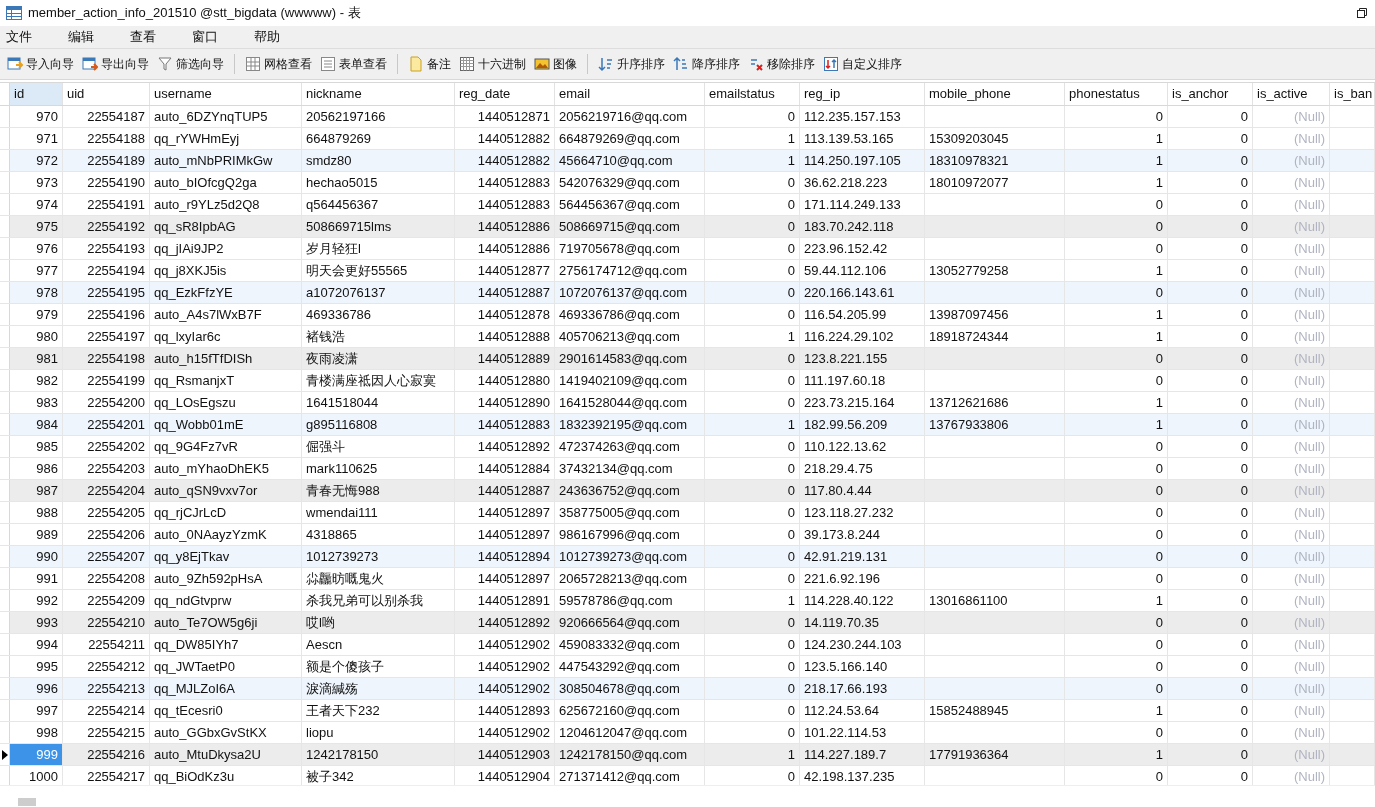 Image resolution: width=1375 pixels, height=807 pixels. What do you see at coordinates (687, 447) in the screenshot?
I see `table-row: 985 22554202 qq_9G4Fz7vR 倔强斗 1440512892 472374263@qq.com 0 110.122.13.62 0 0 (Null)` at bounding box center [687, 447].